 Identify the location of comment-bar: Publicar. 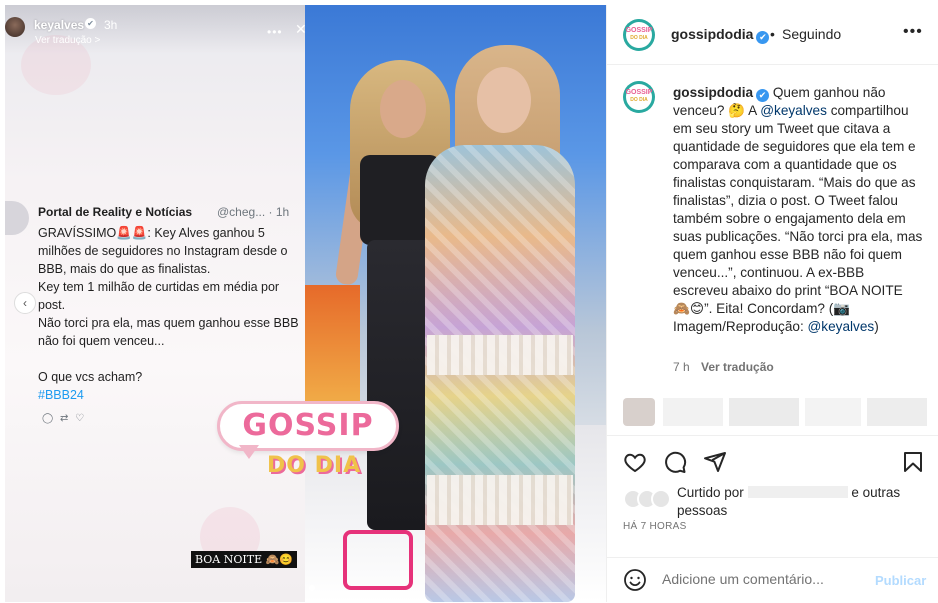
(772, 579).